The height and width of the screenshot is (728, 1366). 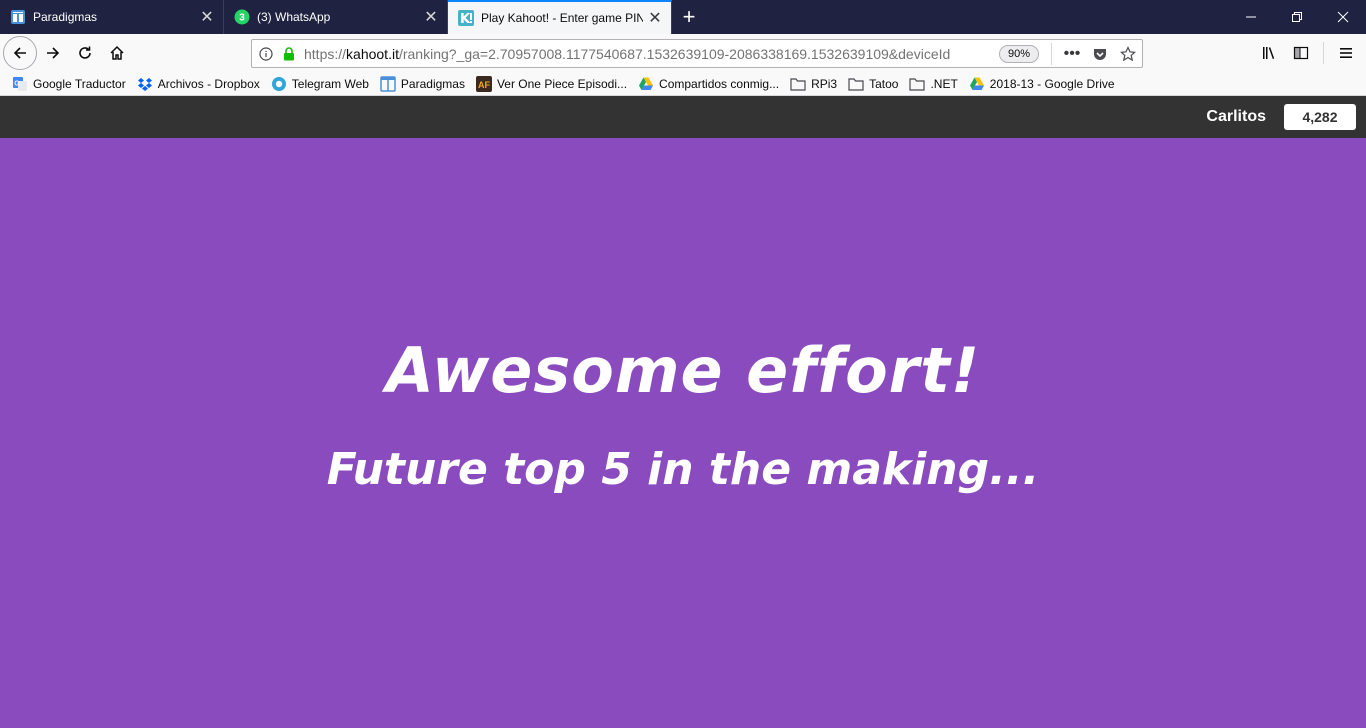 What do you see at coordinates (145, 84) in the screenshot?
I see `dropbox-icon` at bounding box center [145, 84].